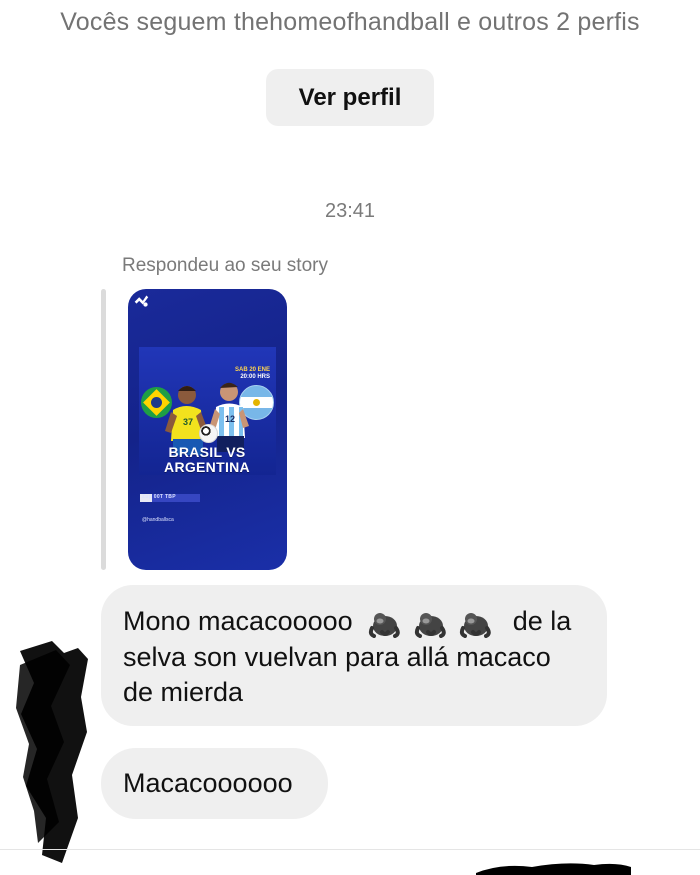  Describe the element at coordinates (208, 433) in the screenshot. I see `handball-icon` at that location.